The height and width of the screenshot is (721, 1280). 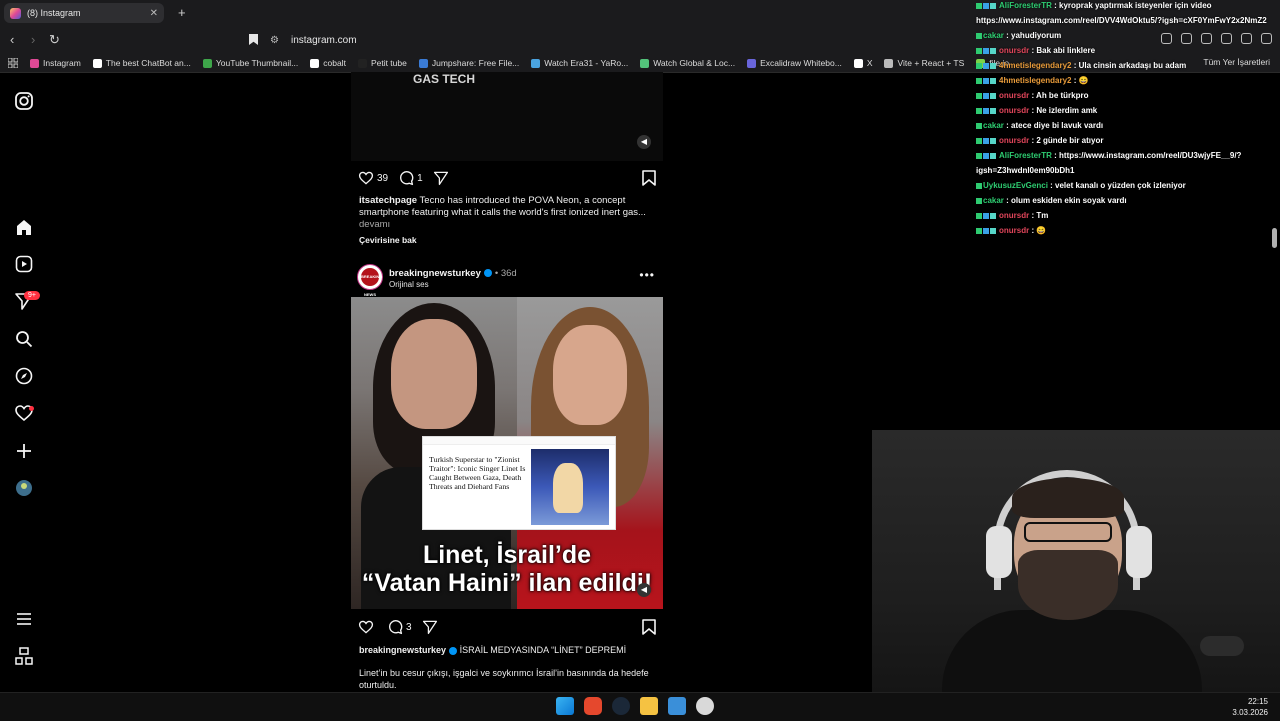 What do you see at coordinates (84, 13) in the screenshot?
I see `tab-instagram: (8) Instagram ✕` at bounding box center [84, 13].